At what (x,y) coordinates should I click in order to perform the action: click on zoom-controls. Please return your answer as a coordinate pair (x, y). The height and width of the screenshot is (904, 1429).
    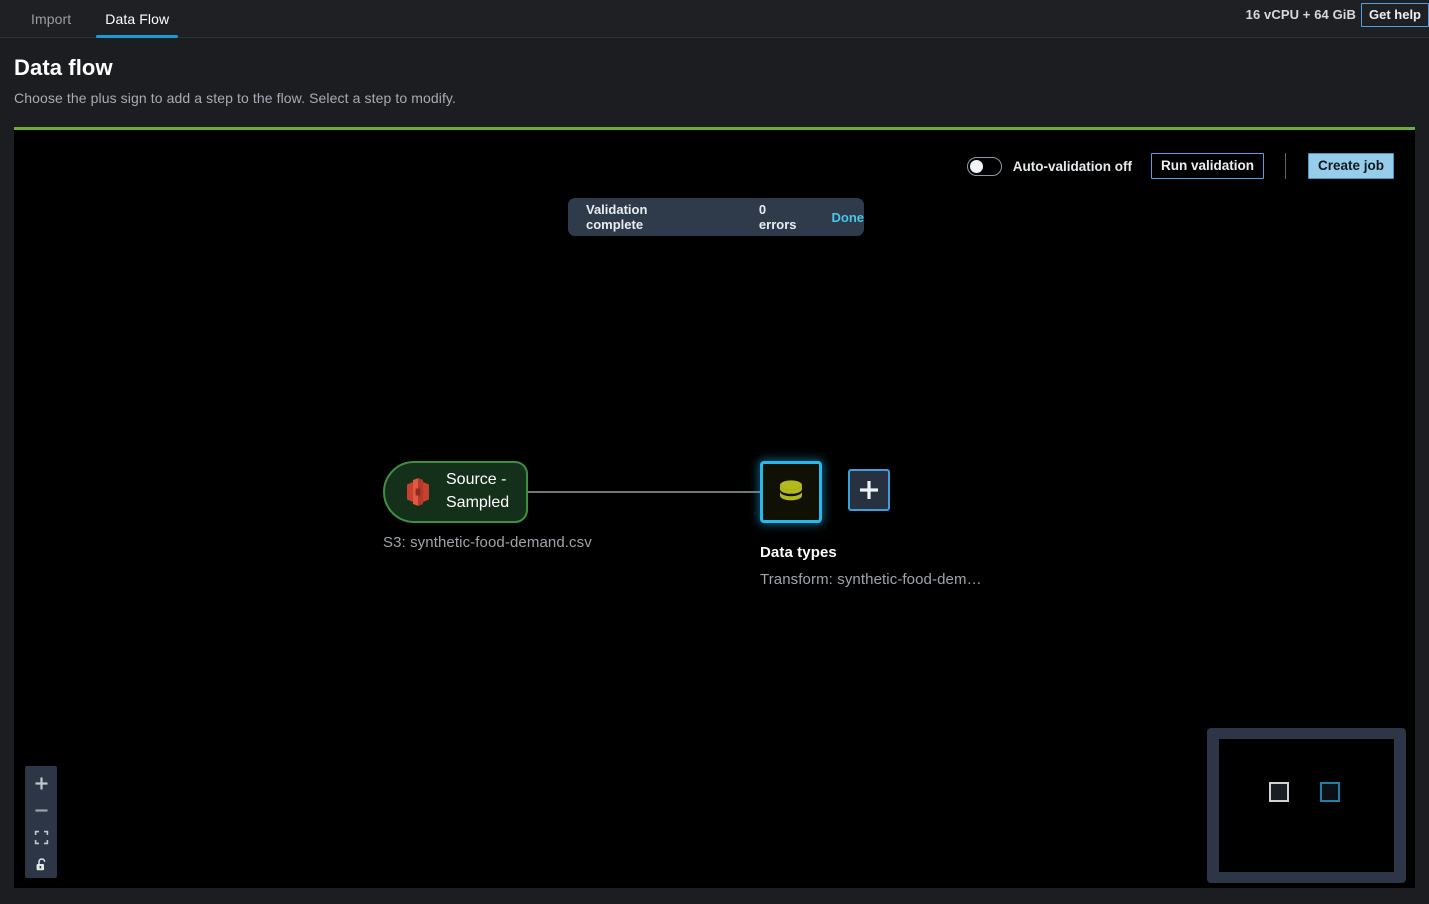
    Looking at the image, I should click on (41, 822).